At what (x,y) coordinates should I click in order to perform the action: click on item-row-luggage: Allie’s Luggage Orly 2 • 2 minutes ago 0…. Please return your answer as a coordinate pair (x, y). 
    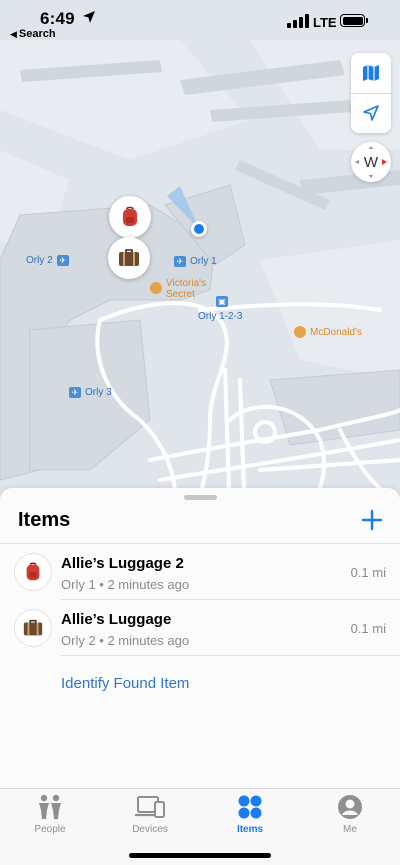
    Looking at the image, I should click on (200, 628).